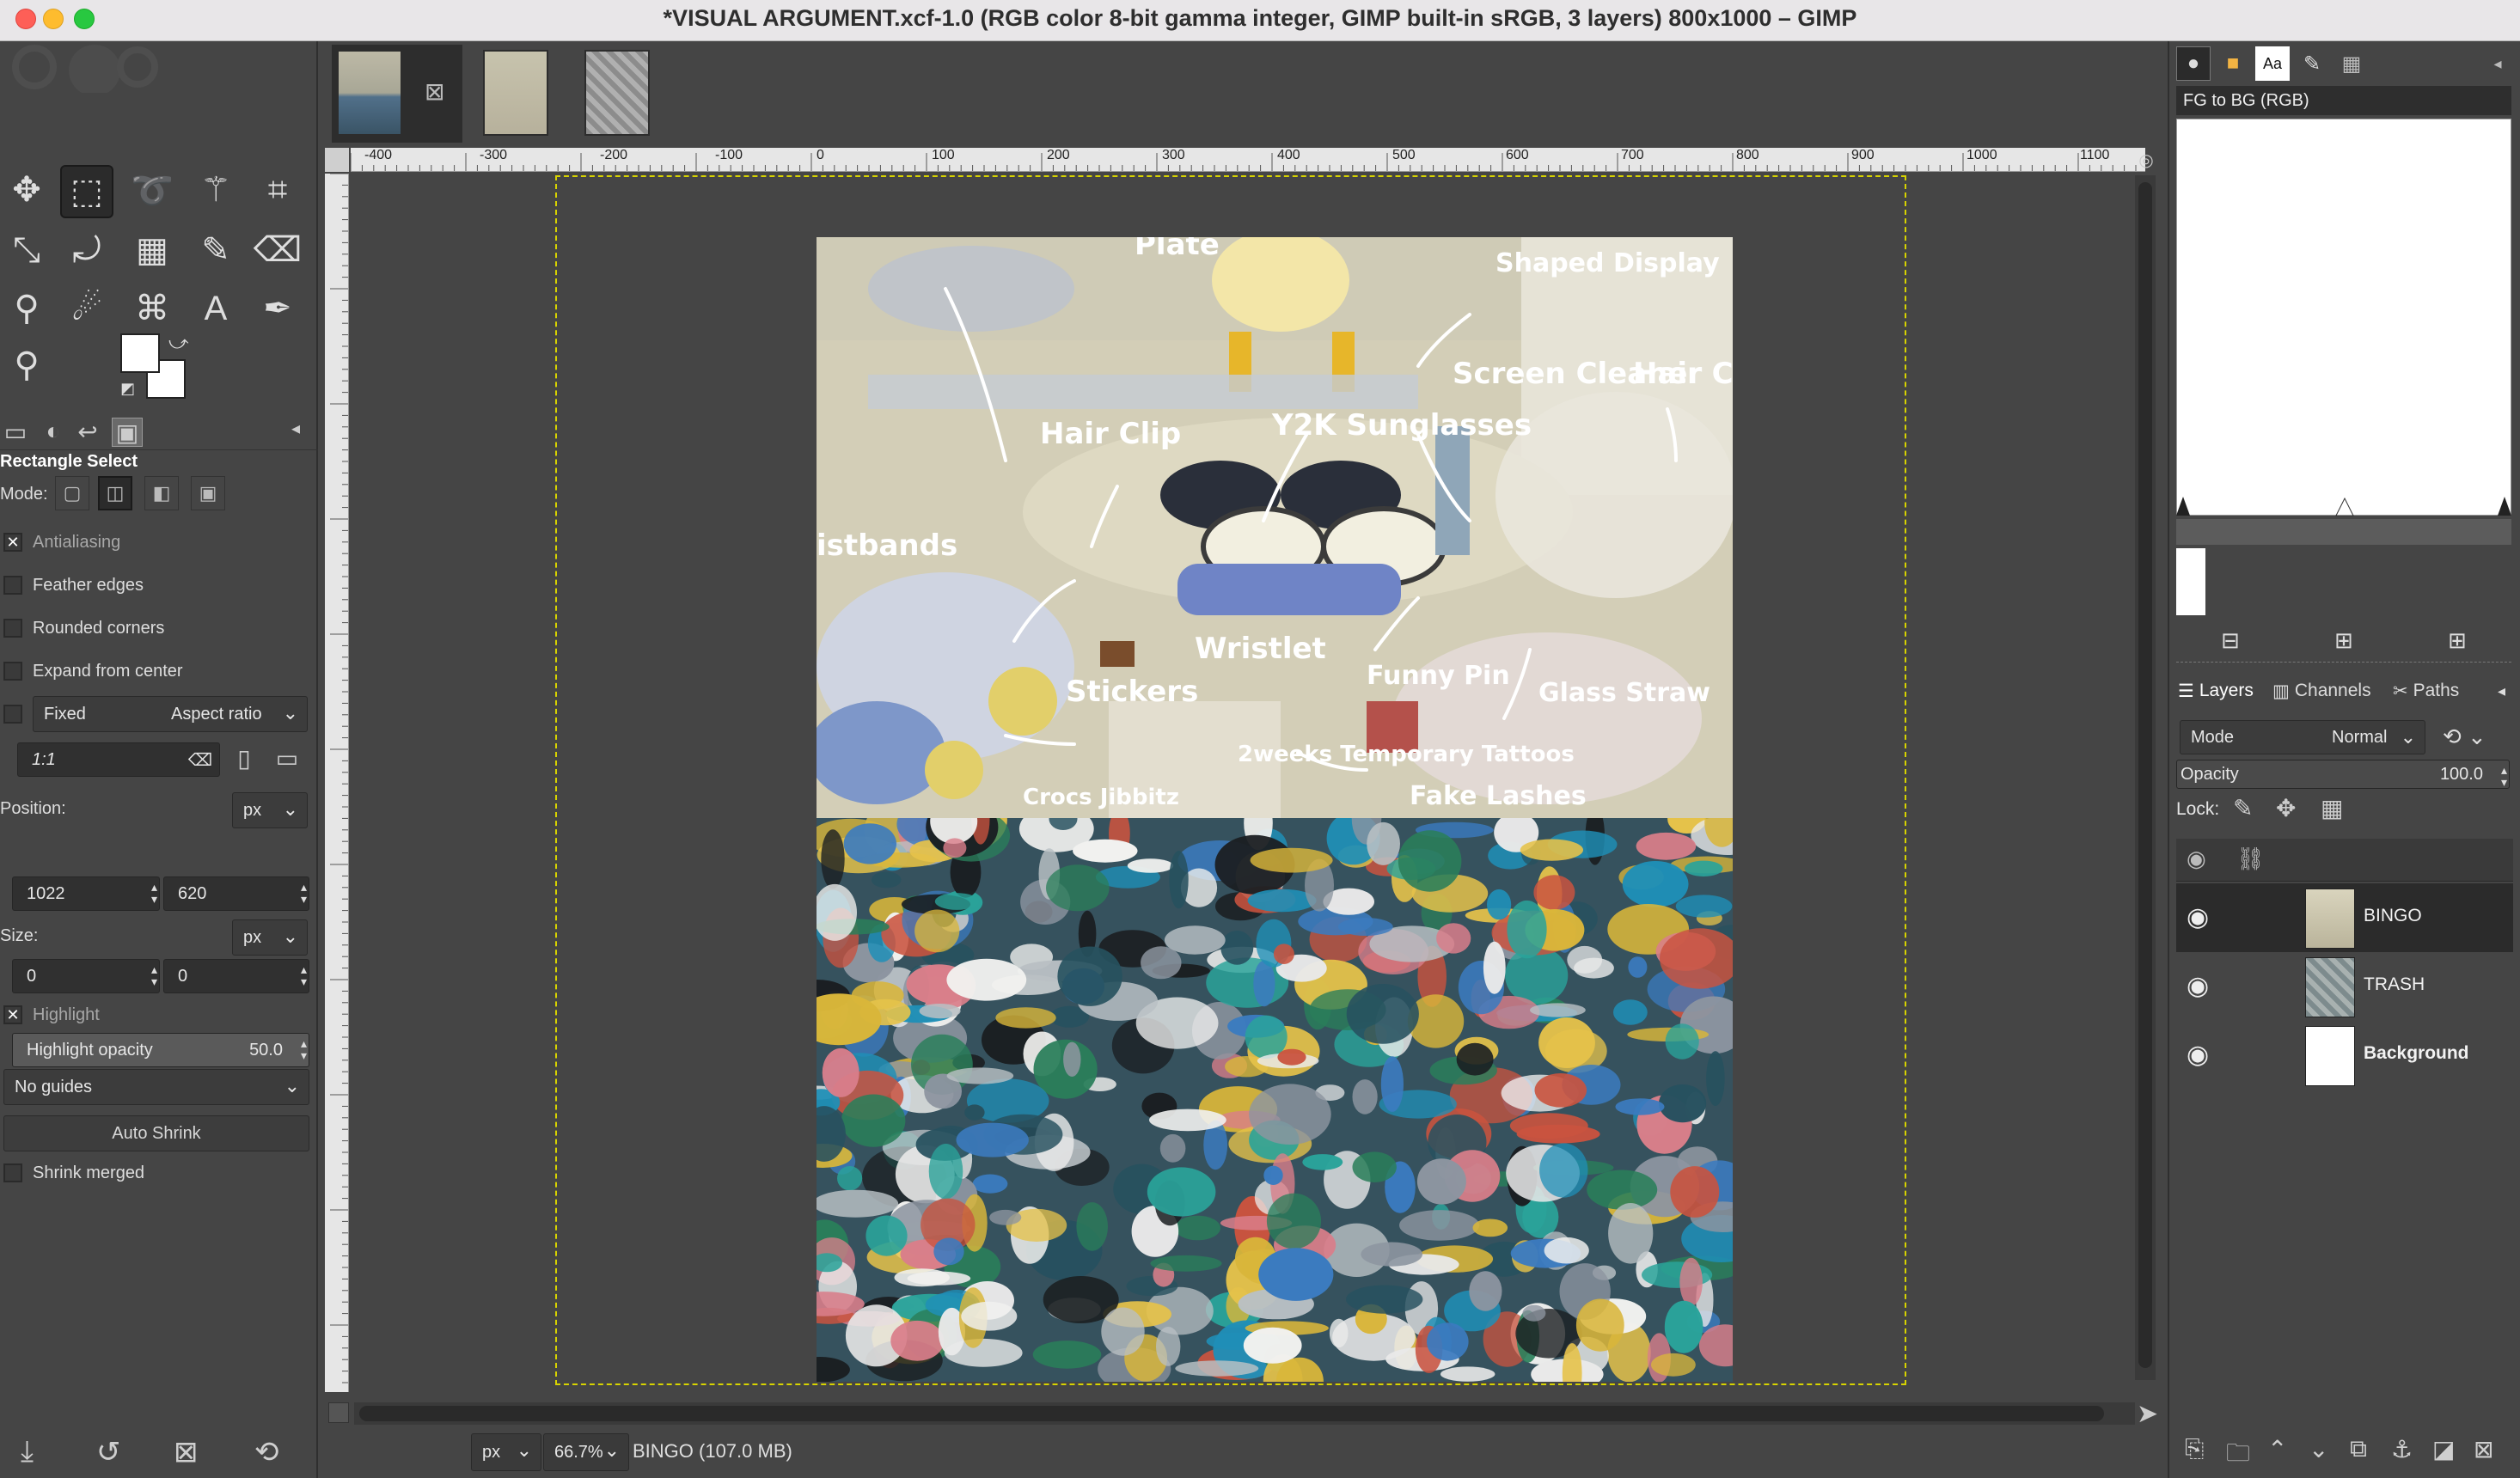  I want to click on brush-editor-tab-icon: ✎, so click(2312, 63).